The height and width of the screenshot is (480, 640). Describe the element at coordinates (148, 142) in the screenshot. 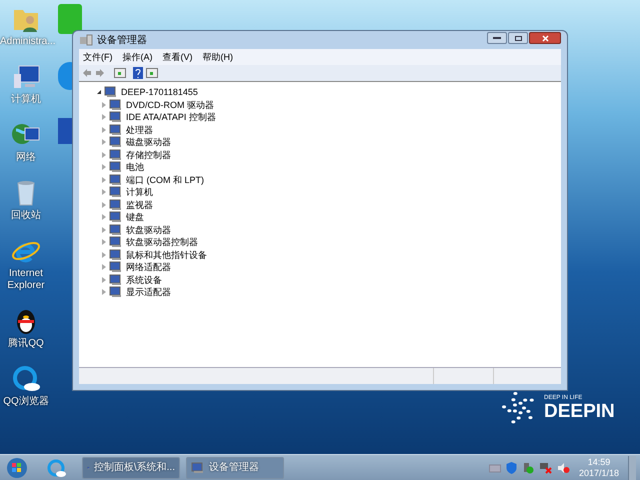

I see `tree-item: 磁盘驱动器` at that location.